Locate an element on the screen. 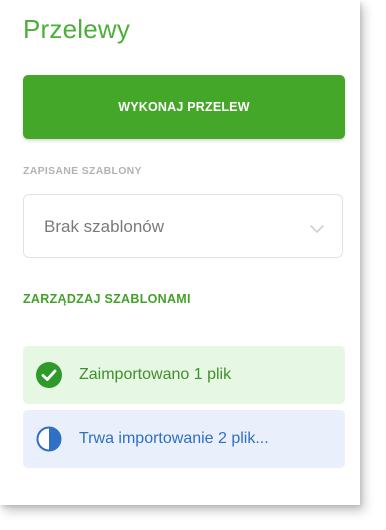 The image size is (386, 530). import-success-text: Zaimportowano 1 plik is located at coordinates (155, 374).